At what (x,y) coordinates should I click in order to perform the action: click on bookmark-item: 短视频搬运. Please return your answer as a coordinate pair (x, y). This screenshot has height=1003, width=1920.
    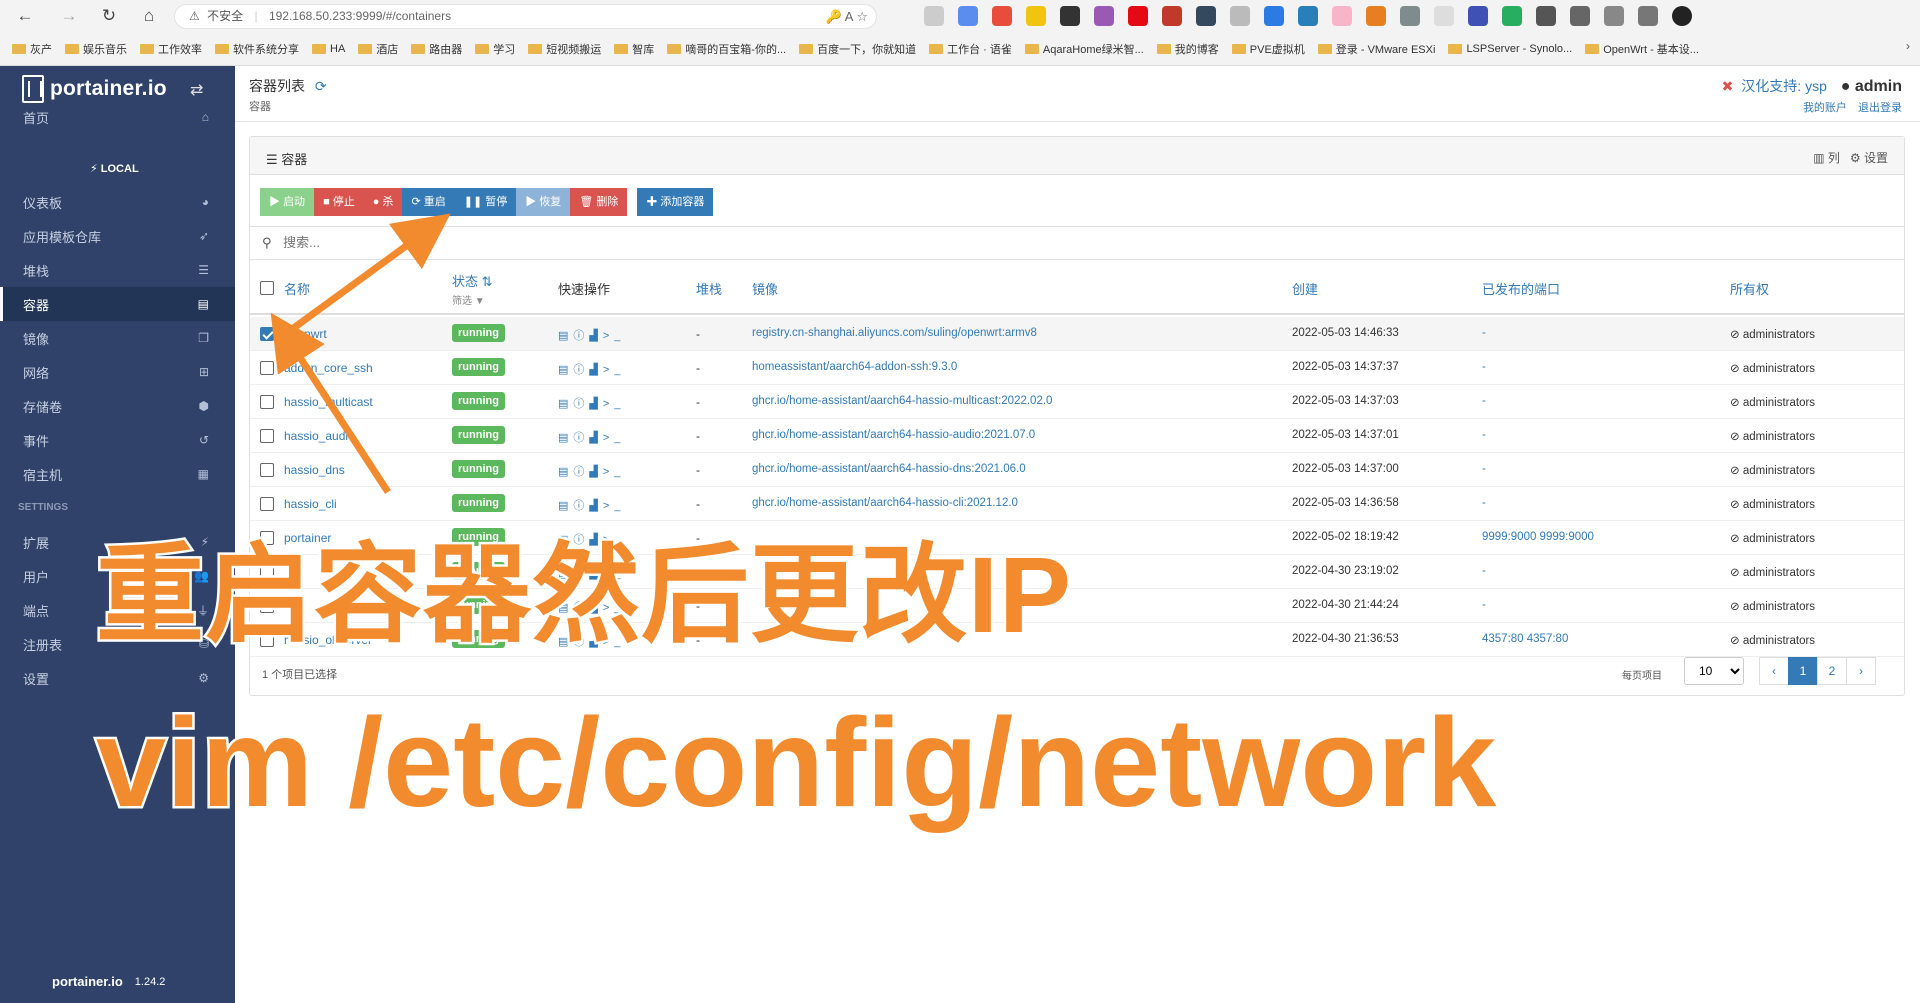
    Looking at the image, I should click on (564, 49).